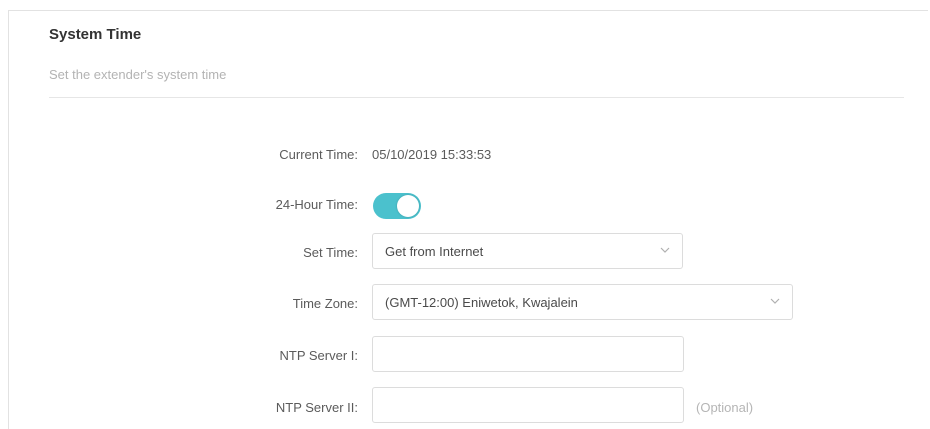 The width and height of the screenshot is (930, 429). I want to click on toggle-knob, so click(408, 206).